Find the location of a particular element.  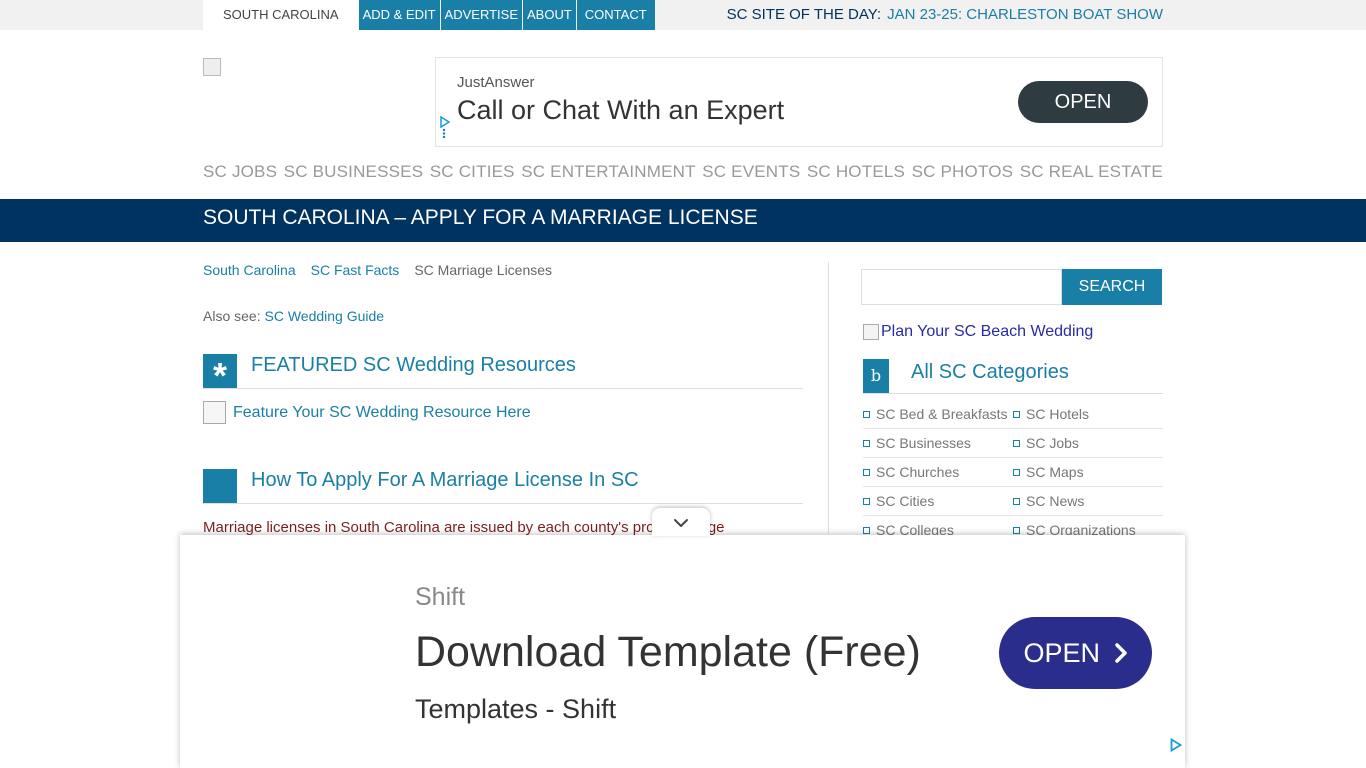

bottom-ad-subline: Templates - Shift is located at coordinates (516, 709).